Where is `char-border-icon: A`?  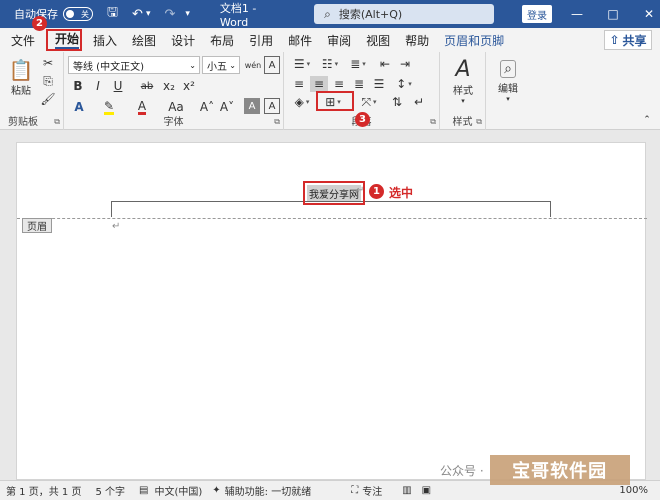
char-border-icon: A is located at coordinates (272, 65).